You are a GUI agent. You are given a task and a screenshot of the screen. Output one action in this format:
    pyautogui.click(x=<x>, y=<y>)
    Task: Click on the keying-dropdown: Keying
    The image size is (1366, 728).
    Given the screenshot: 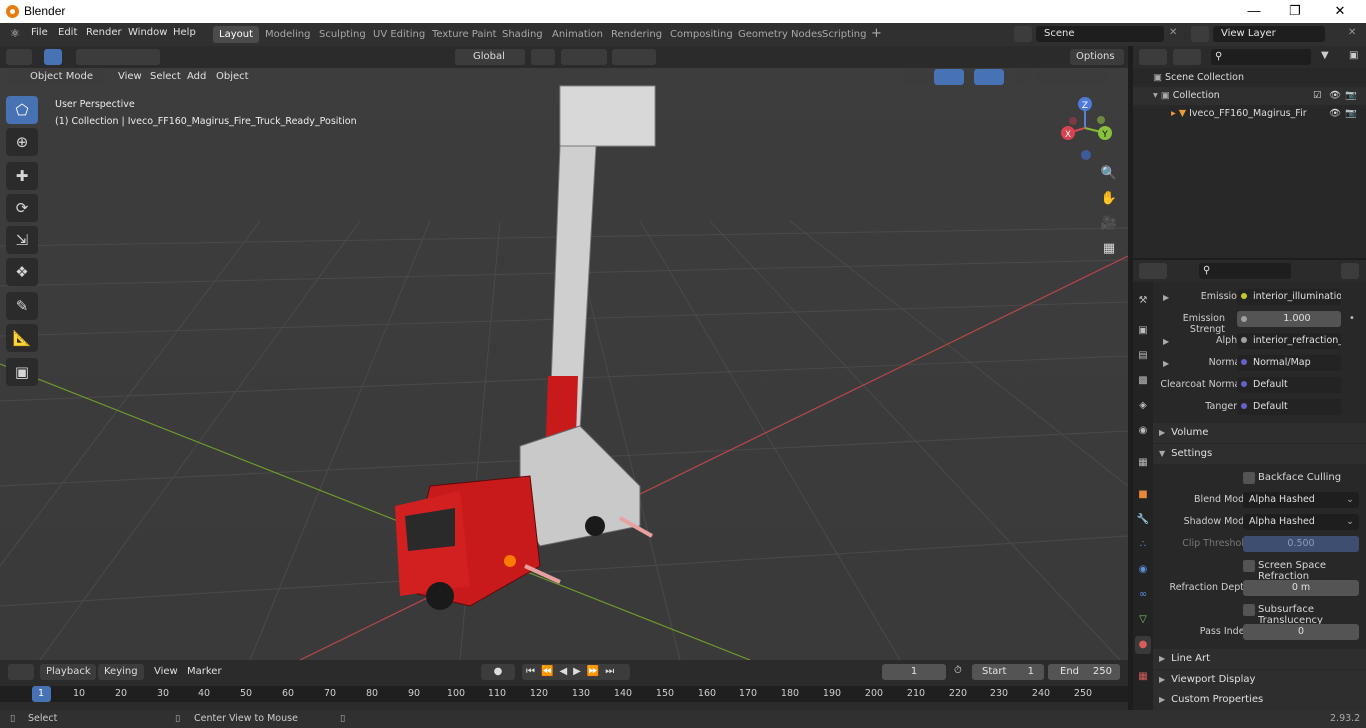 What is the action you would take?
    pyautogui.click(x=121, y=672)
    